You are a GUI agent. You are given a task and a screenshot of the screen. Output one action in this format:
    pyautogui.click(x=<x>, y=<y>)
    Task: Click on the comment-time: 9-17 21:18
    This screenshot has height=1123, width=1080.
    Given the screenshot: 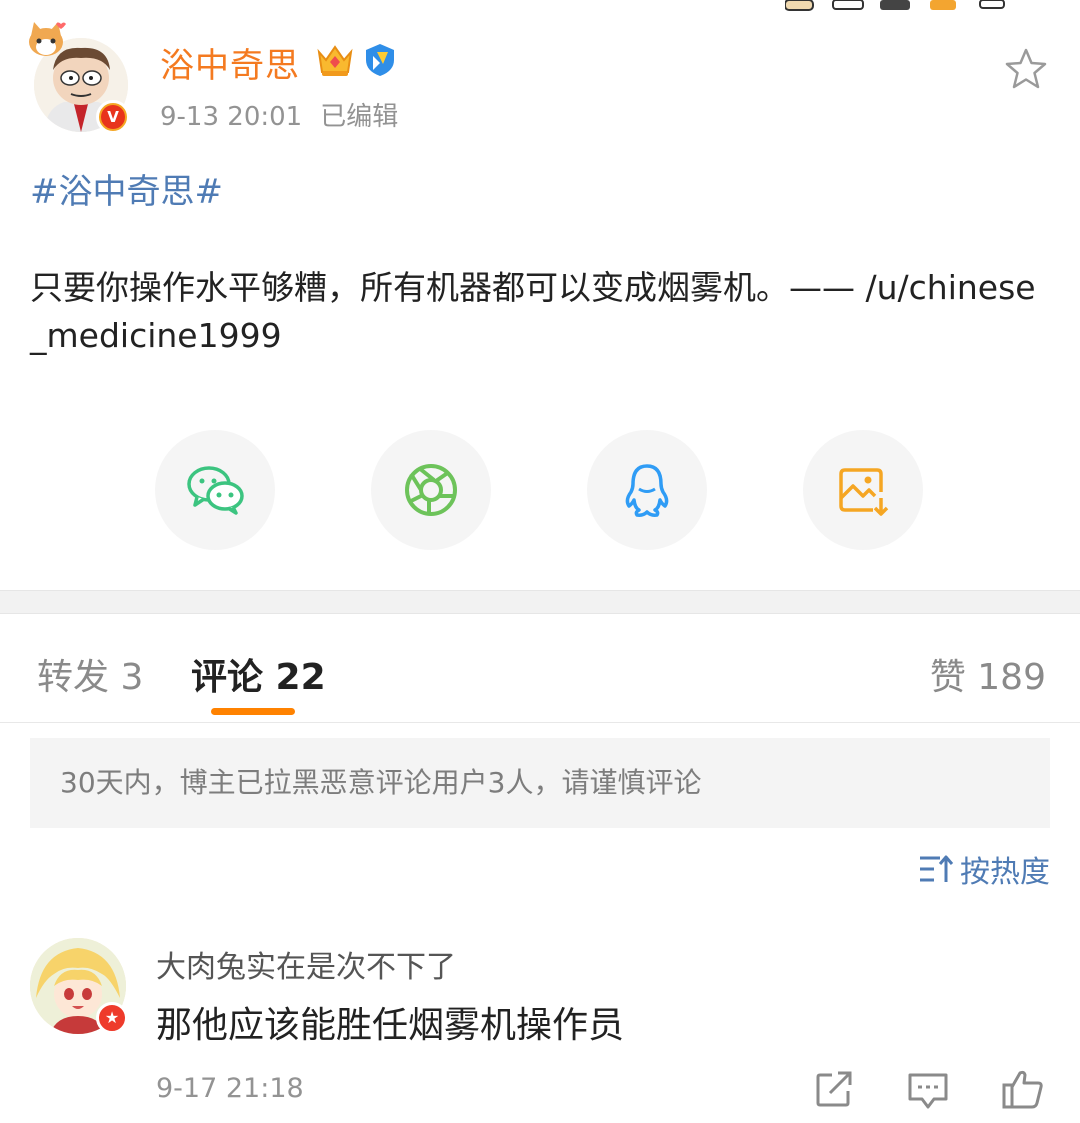 What is the action you would take?
    pyautogui.click(x=230, y=1088)
    